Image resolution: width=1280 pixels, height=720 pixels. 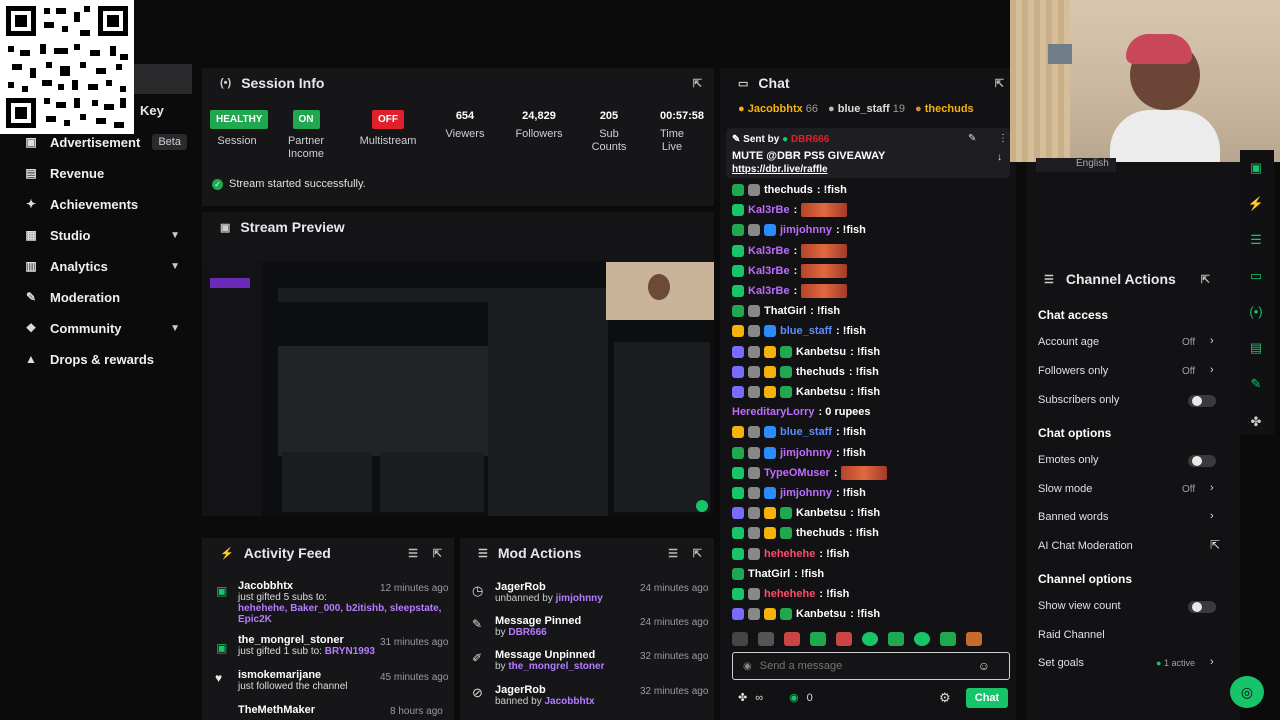 What do you see at coordinates (773, 412) in the screenshot?
I see `chat-username: HereditaryLorry` at bounding box center [773, 412].